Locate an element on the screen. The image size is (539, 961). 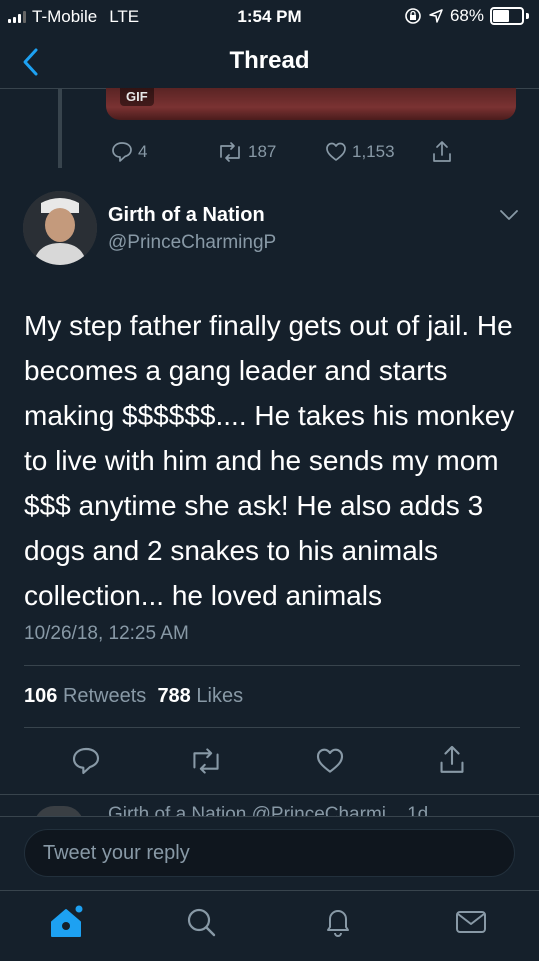
reply-count: 4 is located at coordinates (143, 151).